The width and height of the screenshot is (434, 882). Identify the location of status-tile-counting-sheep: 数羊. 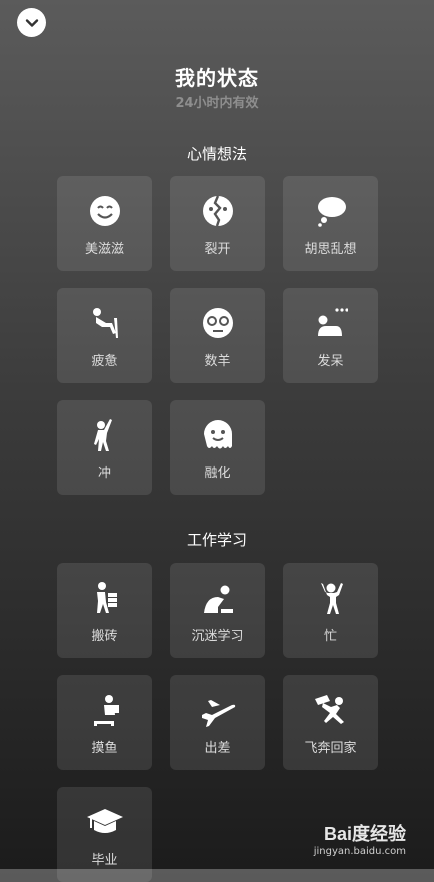
(217, 335).